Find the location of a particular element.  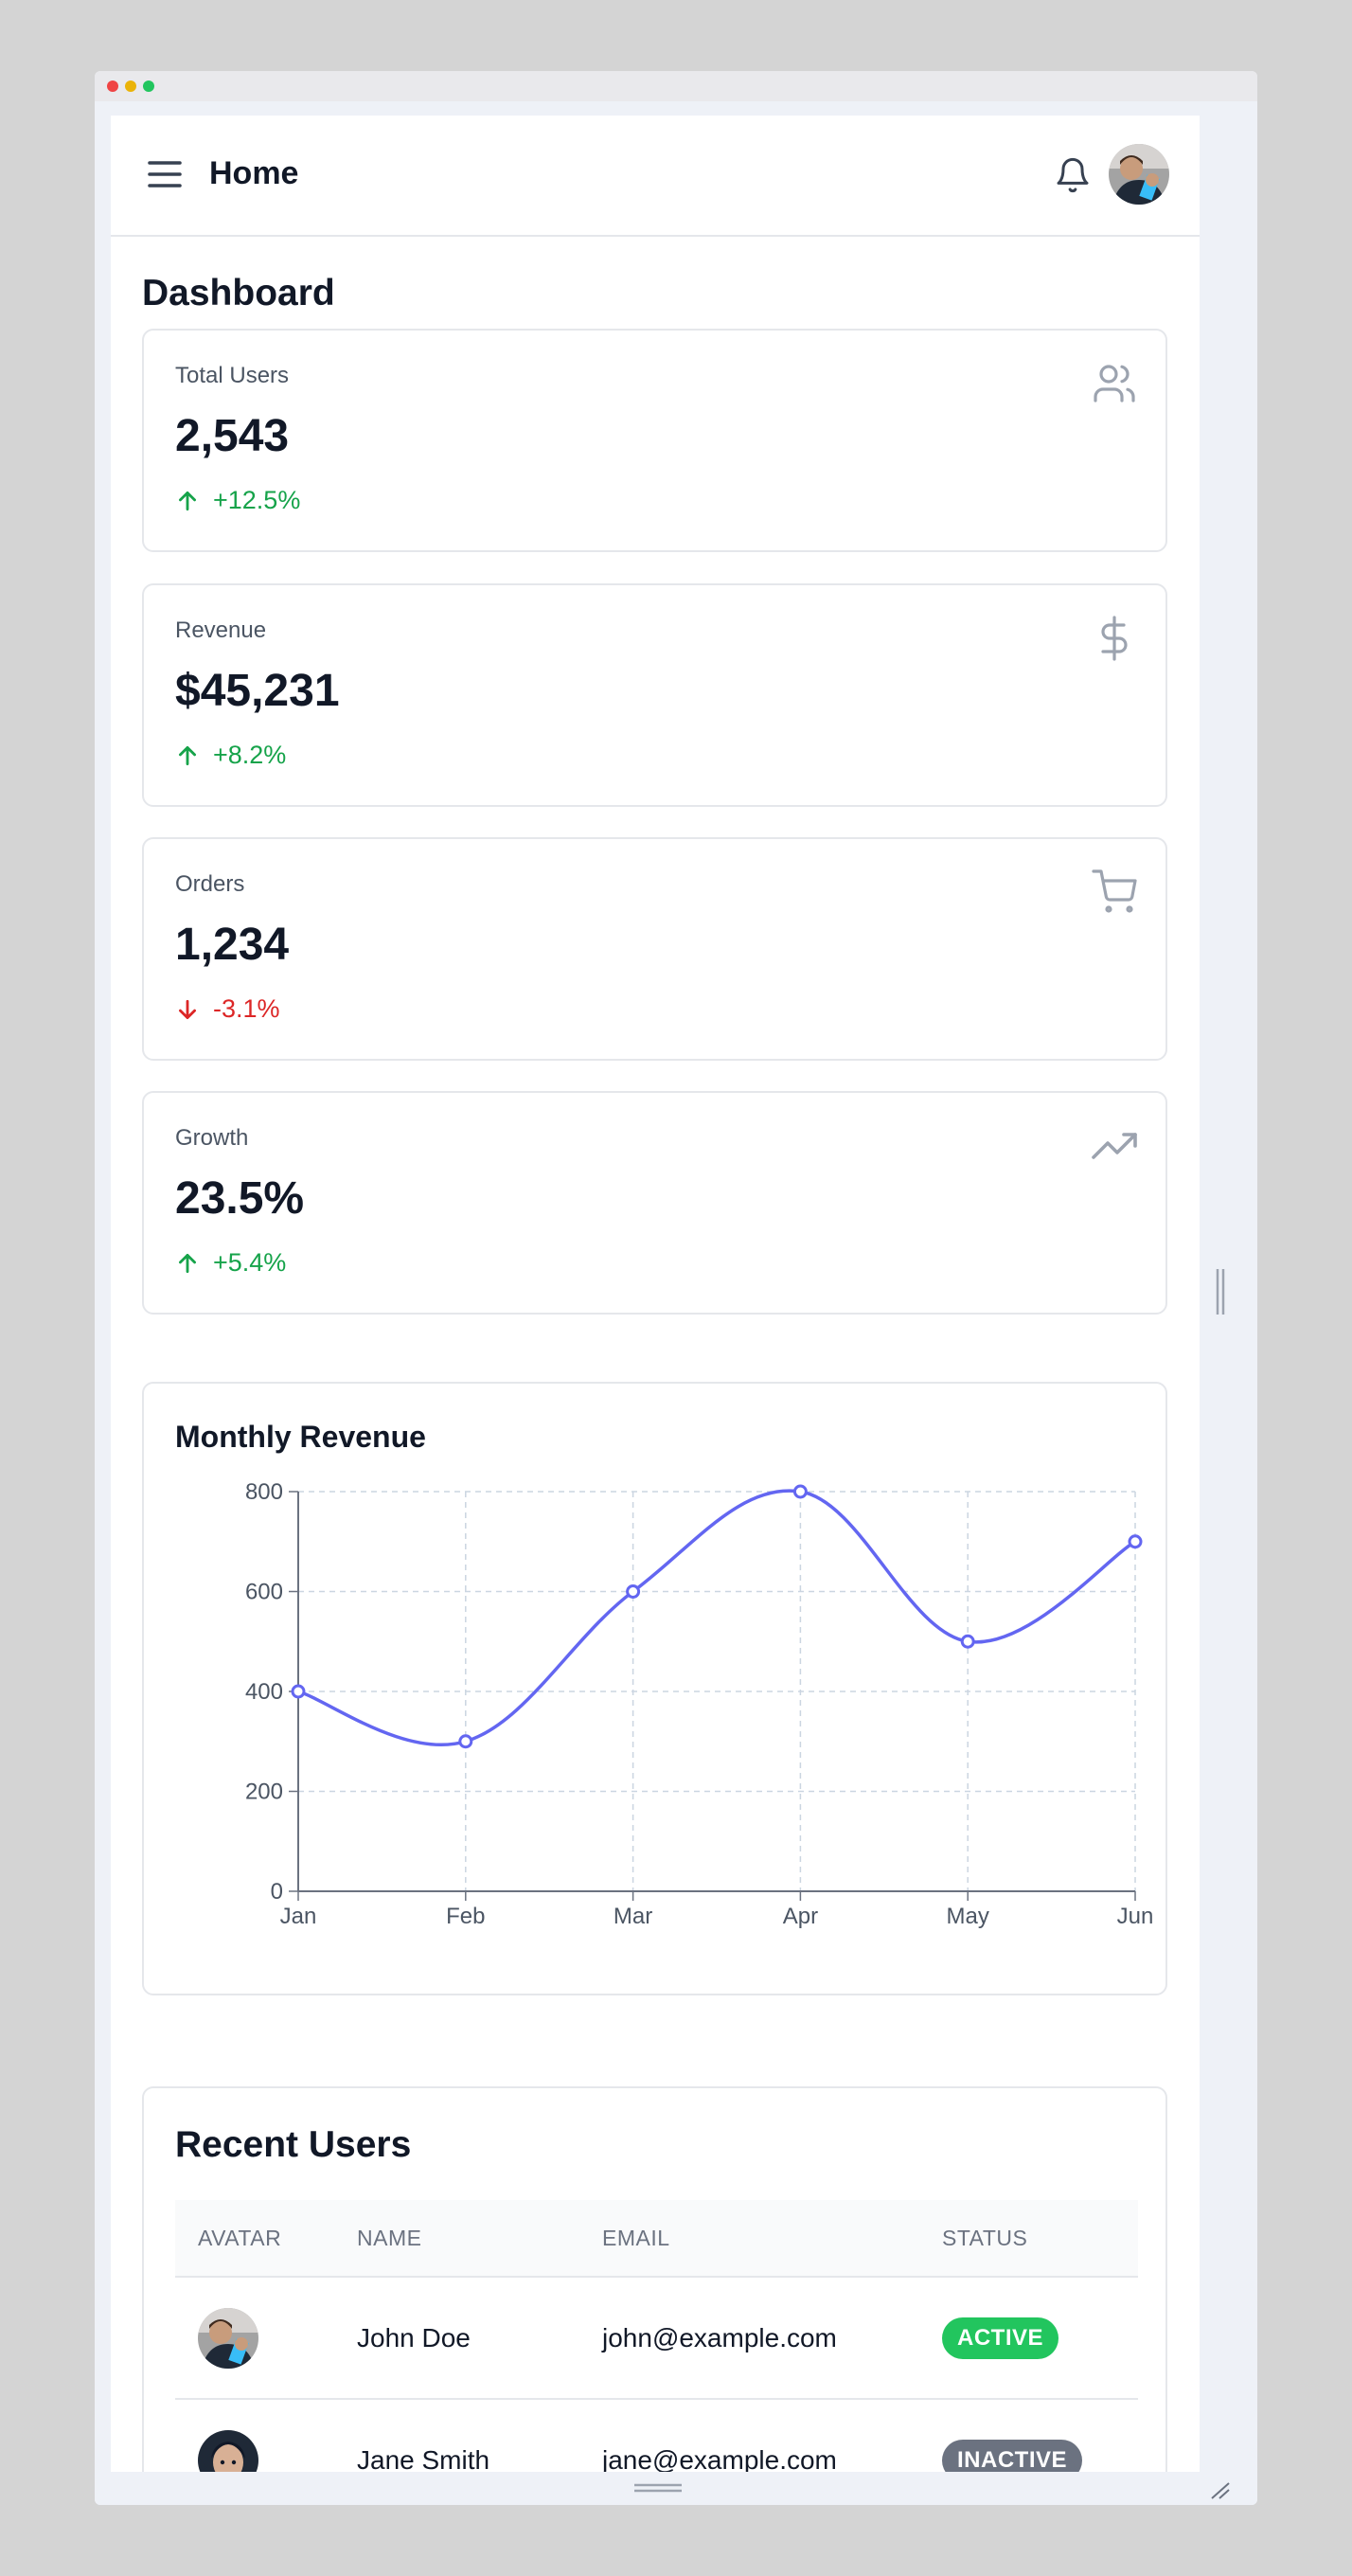

user-name: Jane Smith is located at coordinates (456, 2435).